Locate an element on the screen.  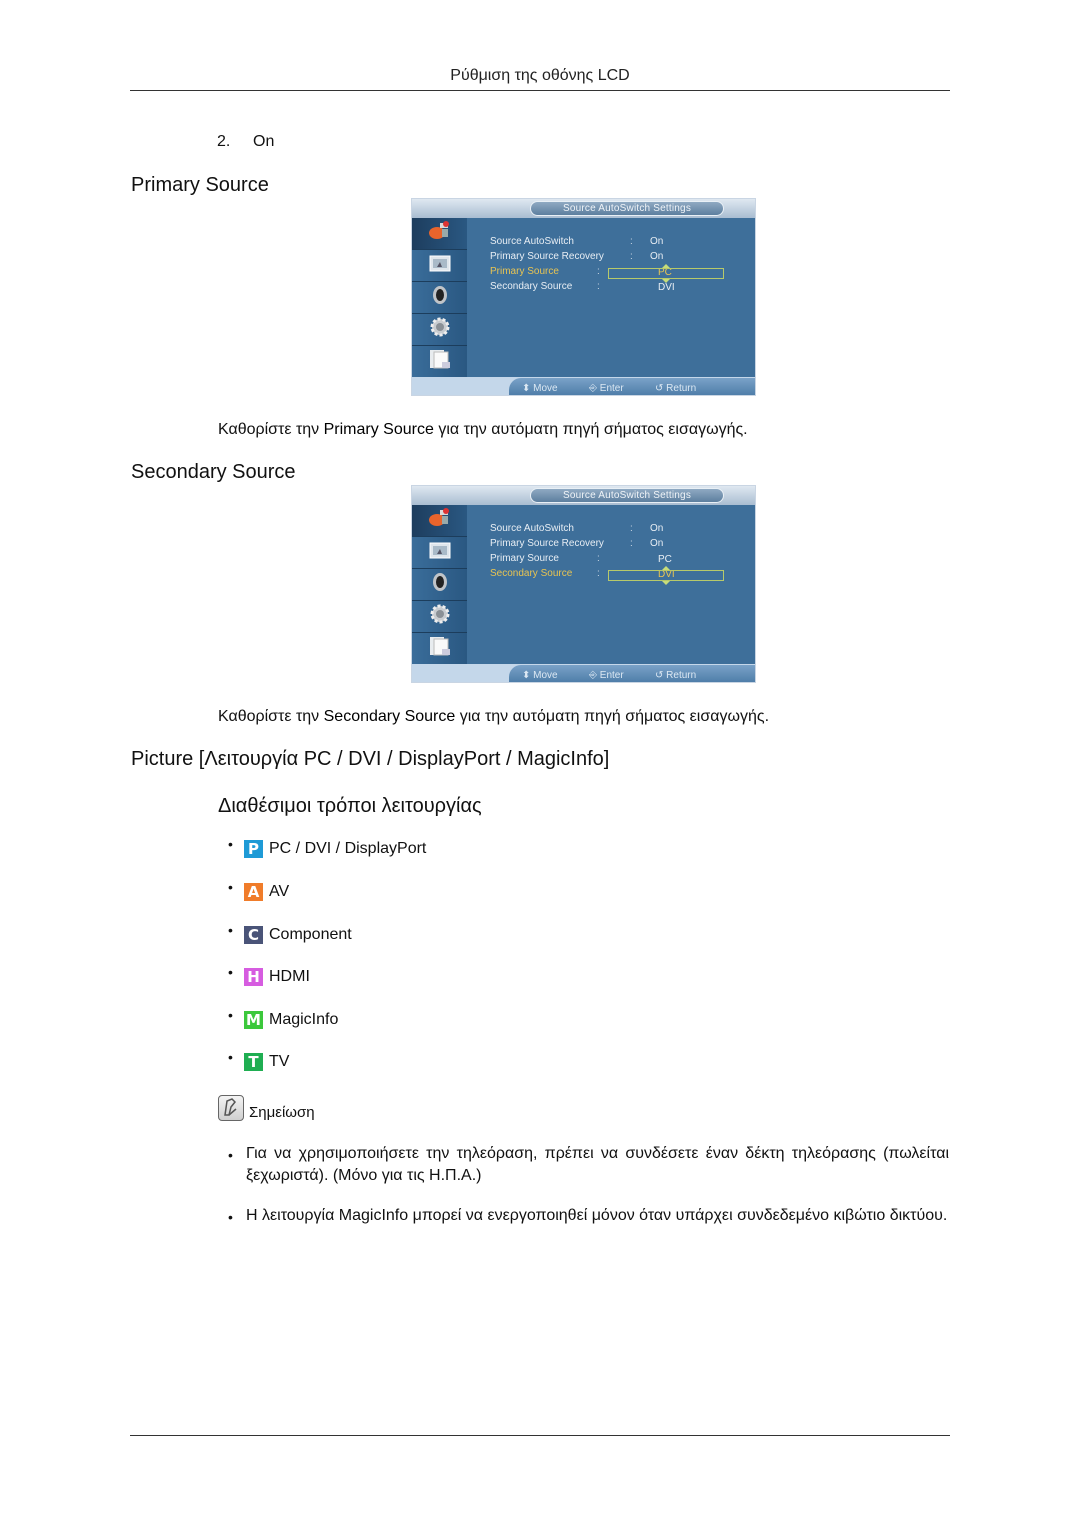
header-rule is located at coordinates (540, 90).